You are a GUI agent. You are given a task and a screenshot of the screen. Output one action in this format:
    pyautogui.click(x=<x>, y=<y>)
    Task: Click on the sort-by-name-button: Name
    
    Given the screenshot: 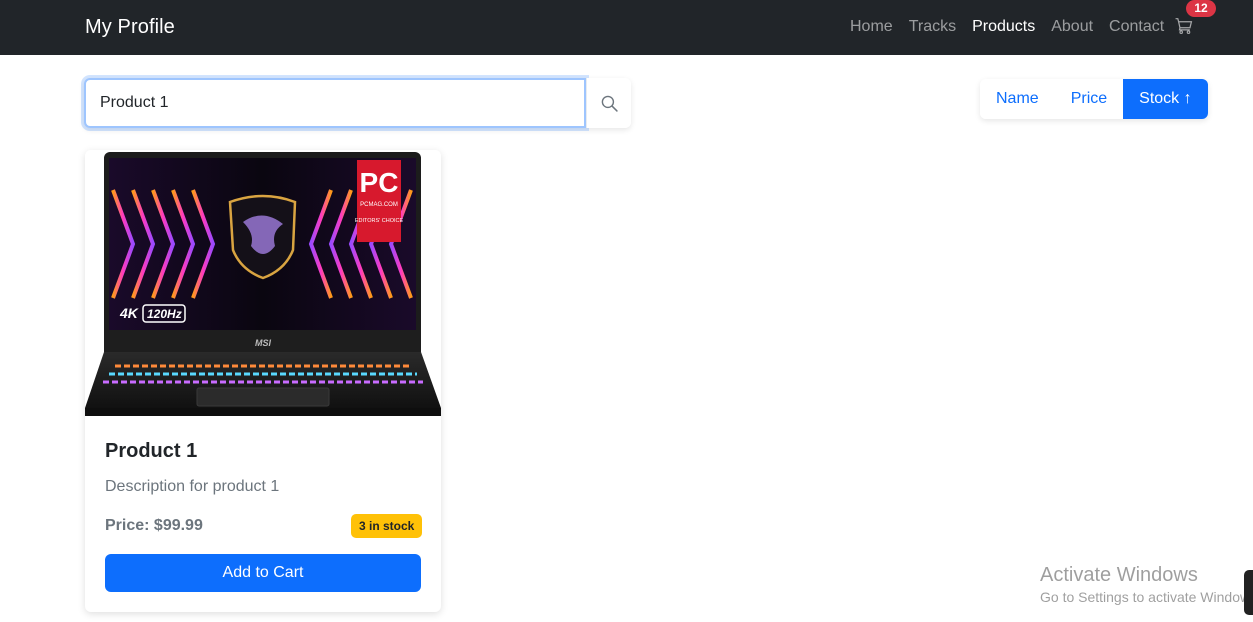 What is the action you would take?
    pyautogui.click(x=1017, y=99)
    